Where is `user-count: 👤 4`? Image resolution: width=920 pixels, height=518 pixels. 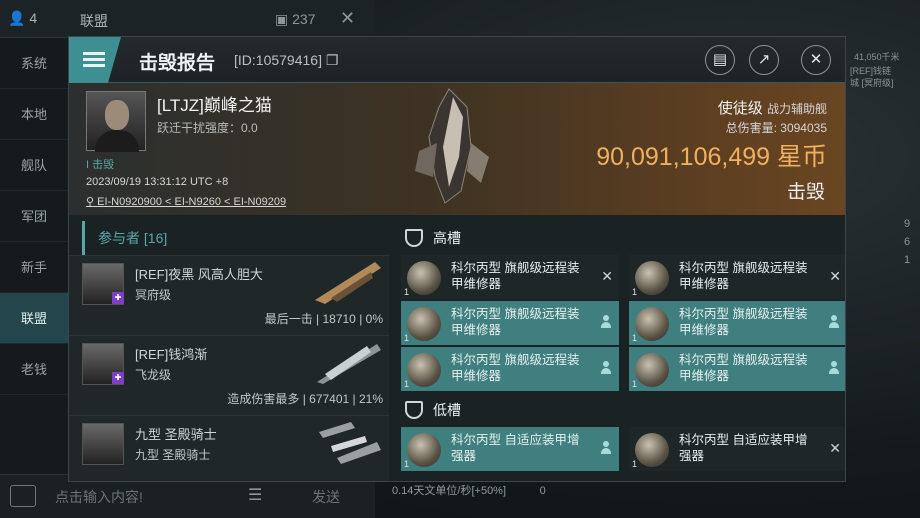 user-count: 👤 4 is located at coordinates (22, 18).